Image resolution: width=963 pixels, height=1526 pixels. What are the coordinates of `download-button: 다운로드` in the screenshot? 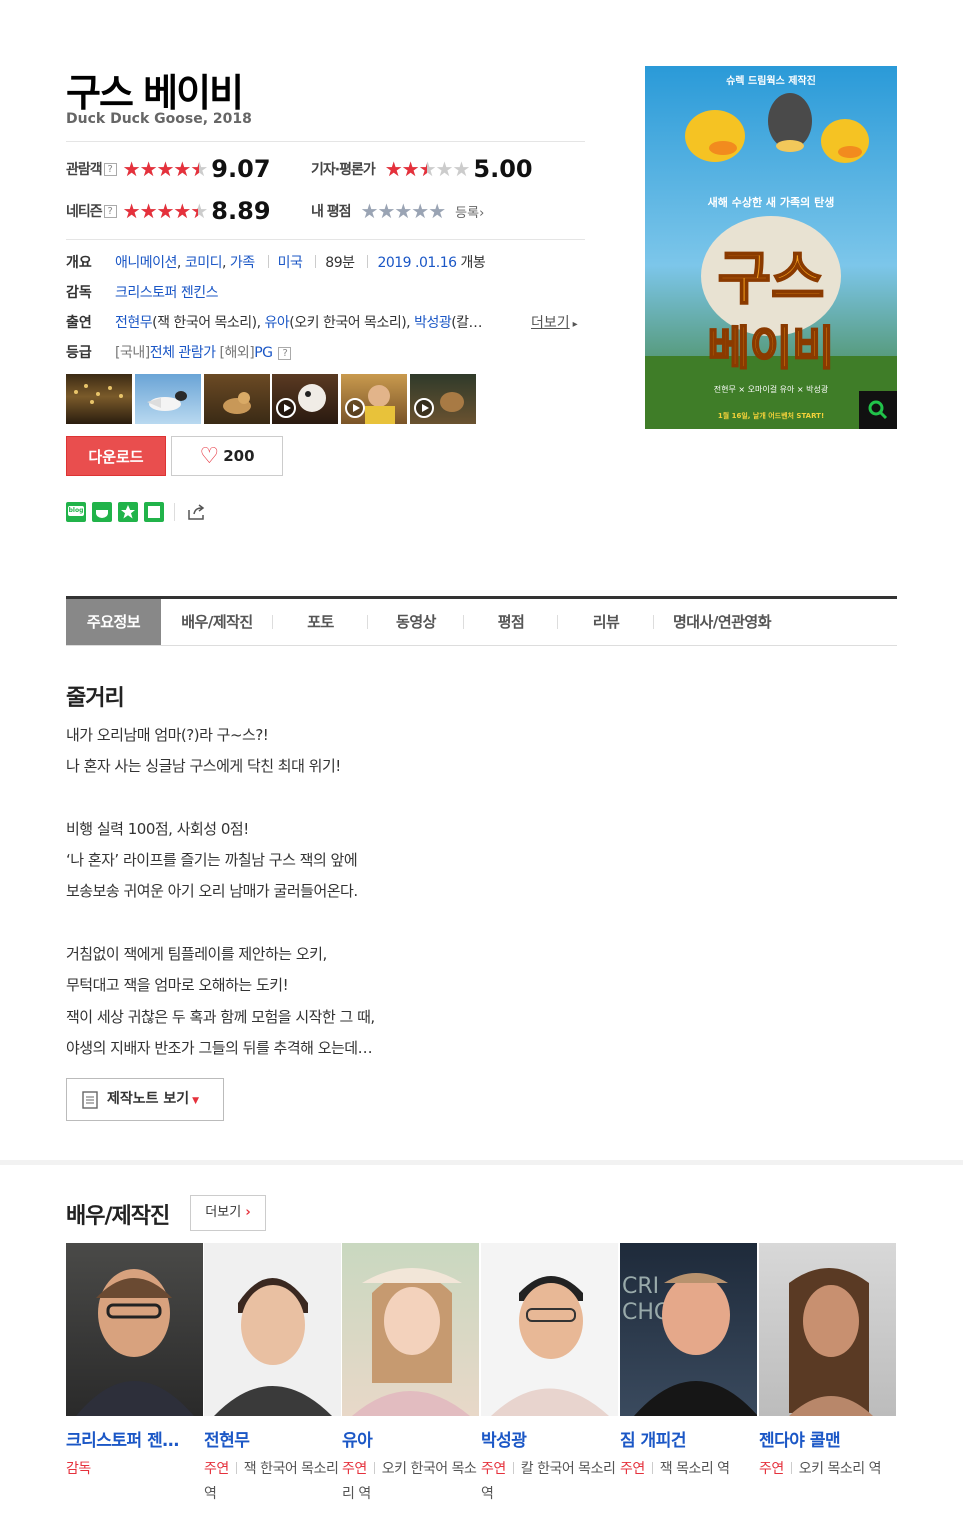 It's located at (116, 456).